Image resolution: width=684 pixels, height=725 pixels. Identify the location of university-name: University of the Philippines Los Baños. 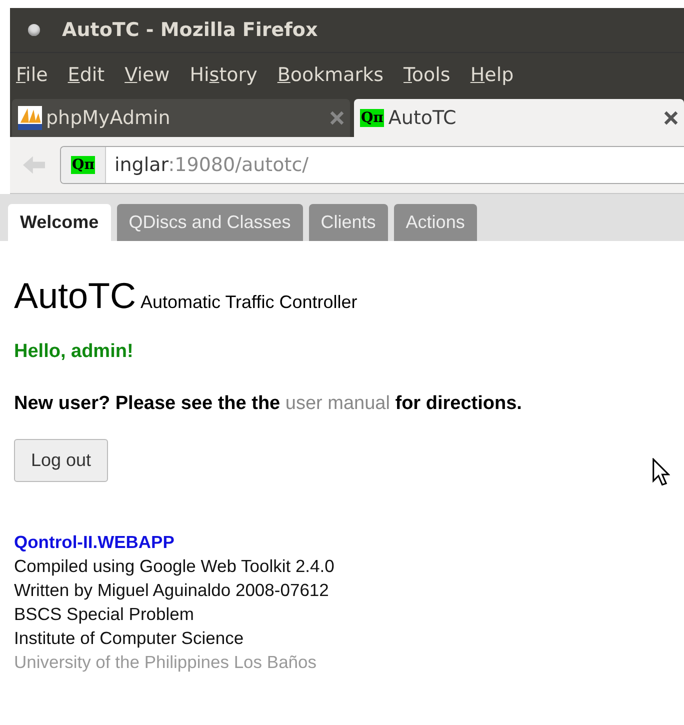
(166, 662).